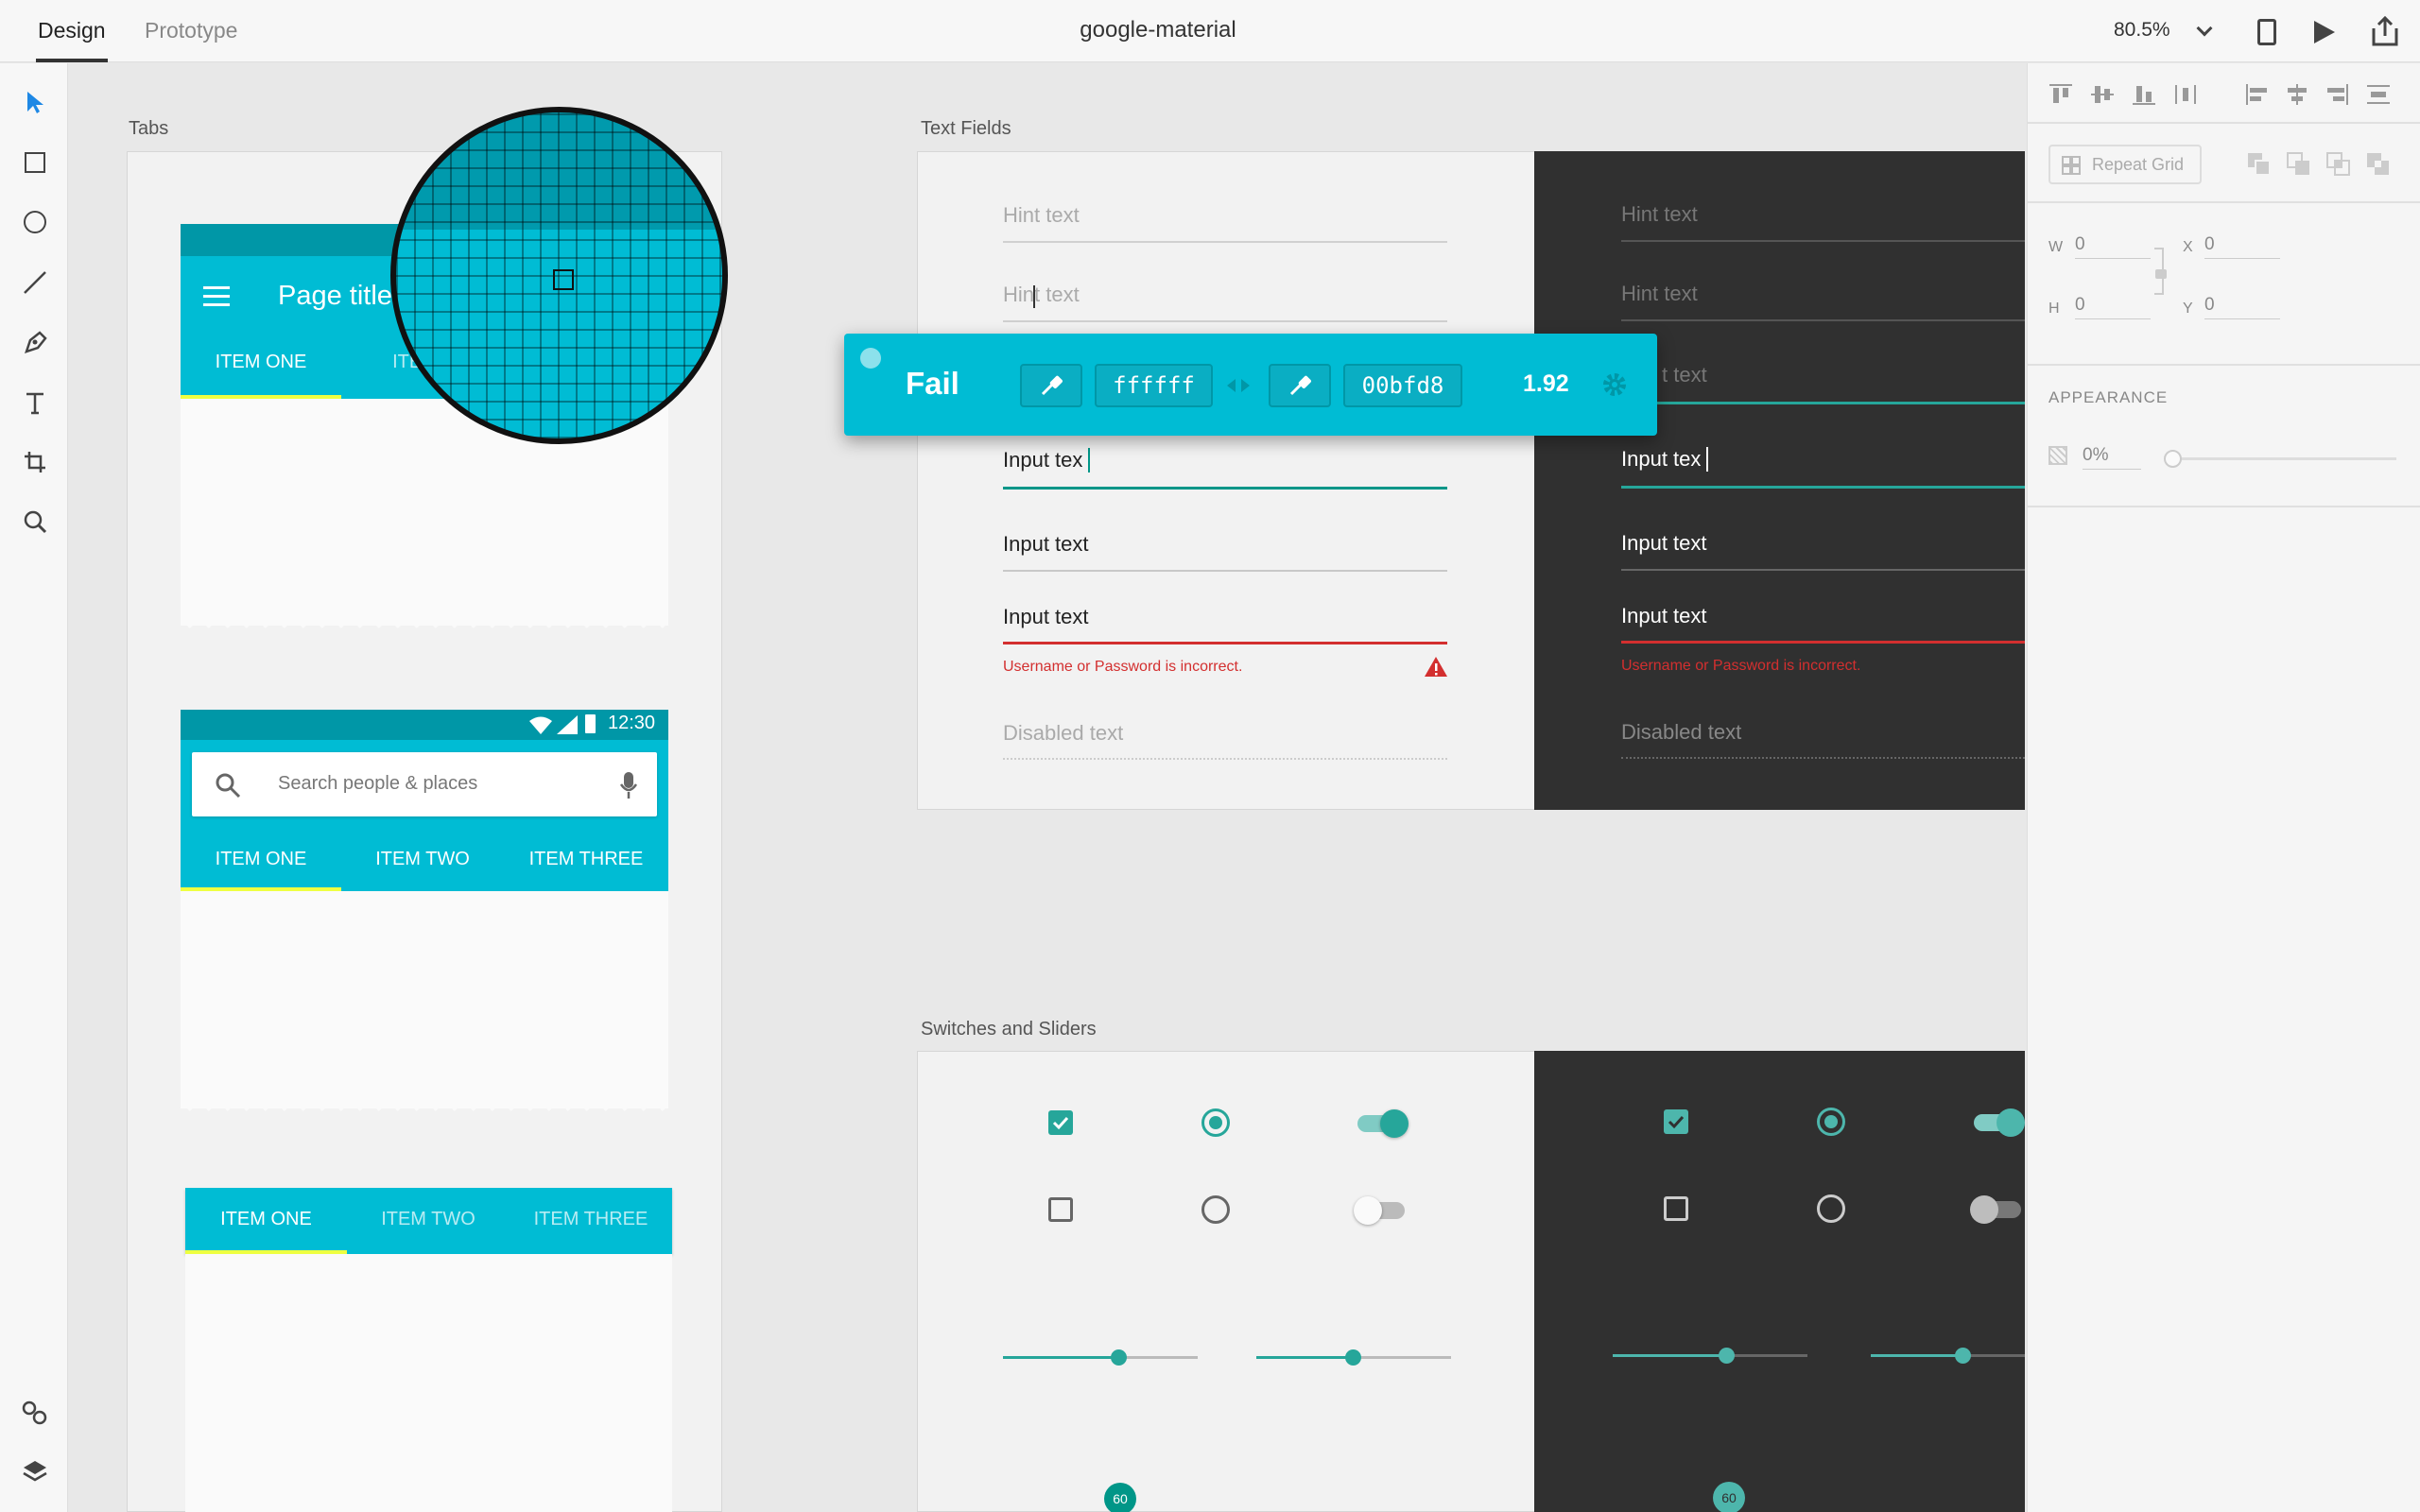 This screenshot has width=2420, height=1512. I want to click on status-bar-2: 12:30, so click(424, 725).